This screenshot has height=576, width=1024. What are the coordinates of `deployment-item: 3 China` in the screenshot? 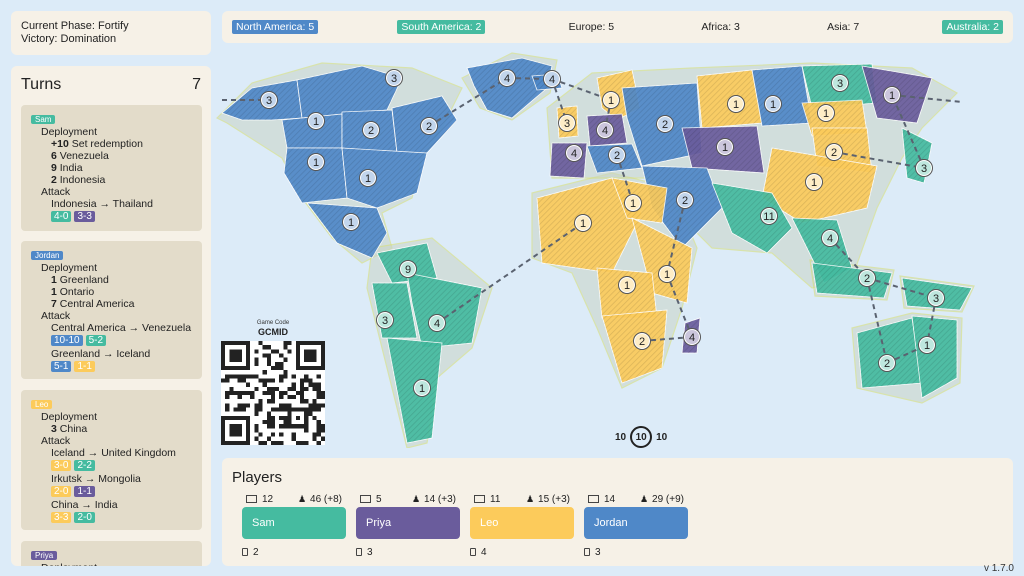 It's located at (111, 429).